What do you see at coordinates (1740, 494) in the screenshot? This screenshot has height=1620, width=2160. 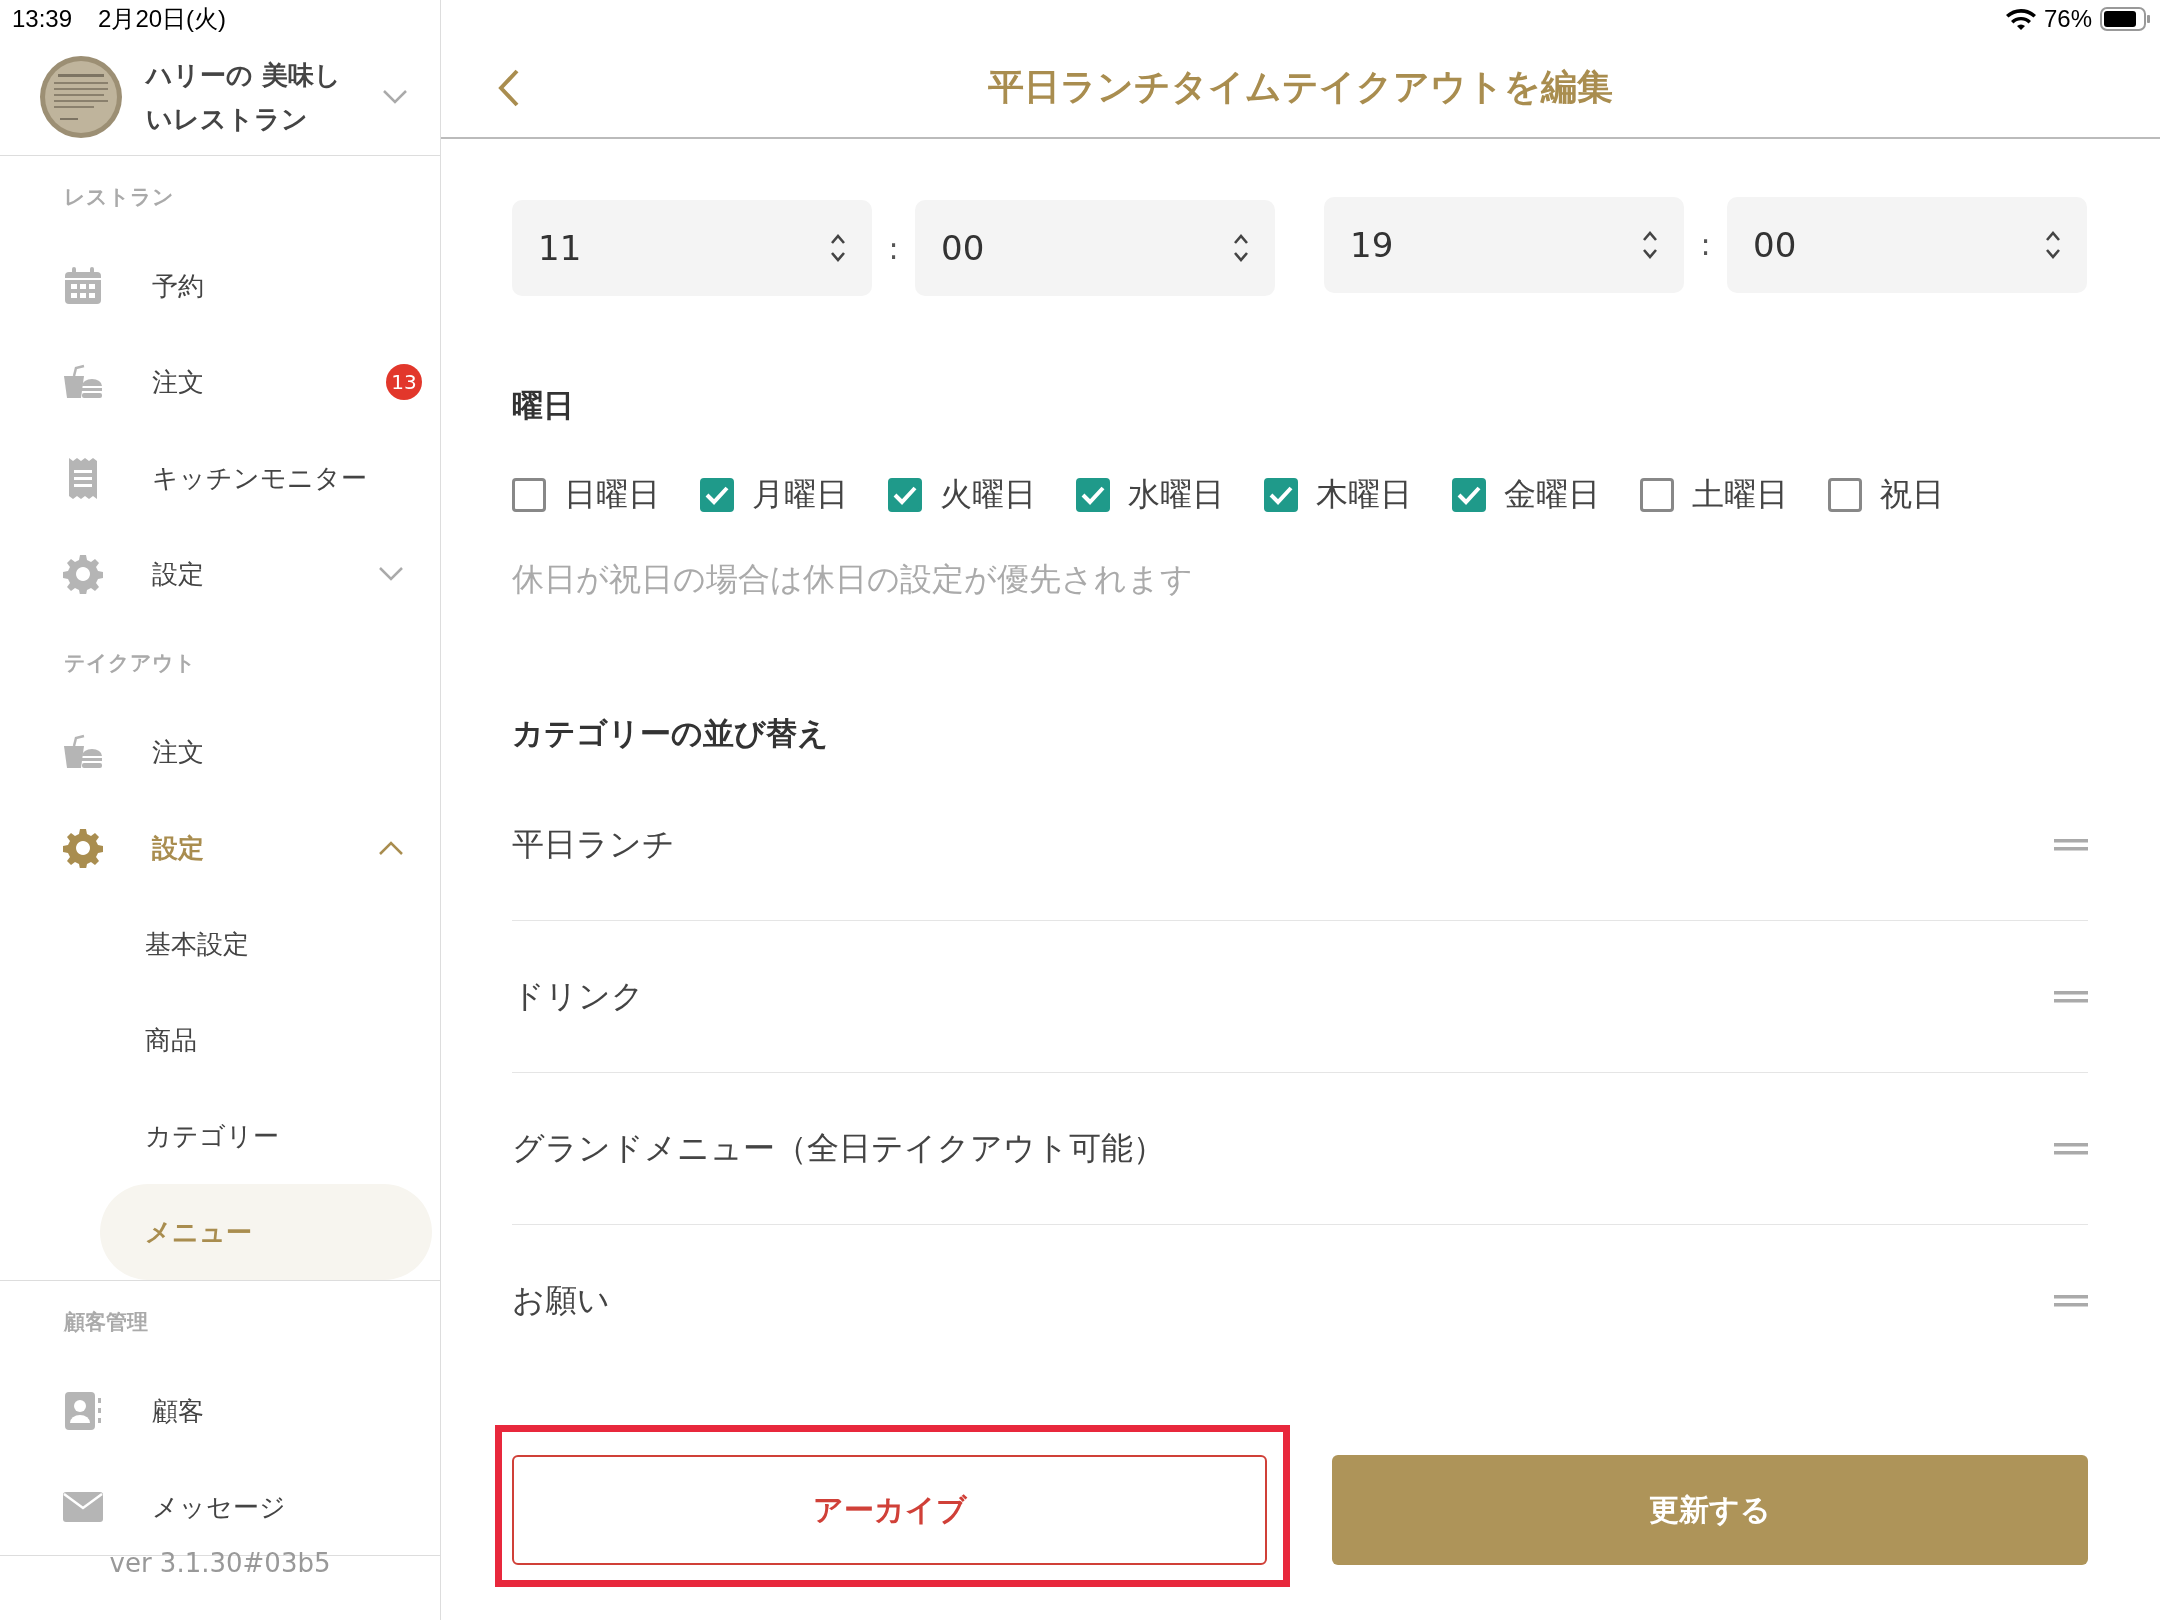 I see `checkbox-label: 土曜日` at bounding box center [1740, 494].